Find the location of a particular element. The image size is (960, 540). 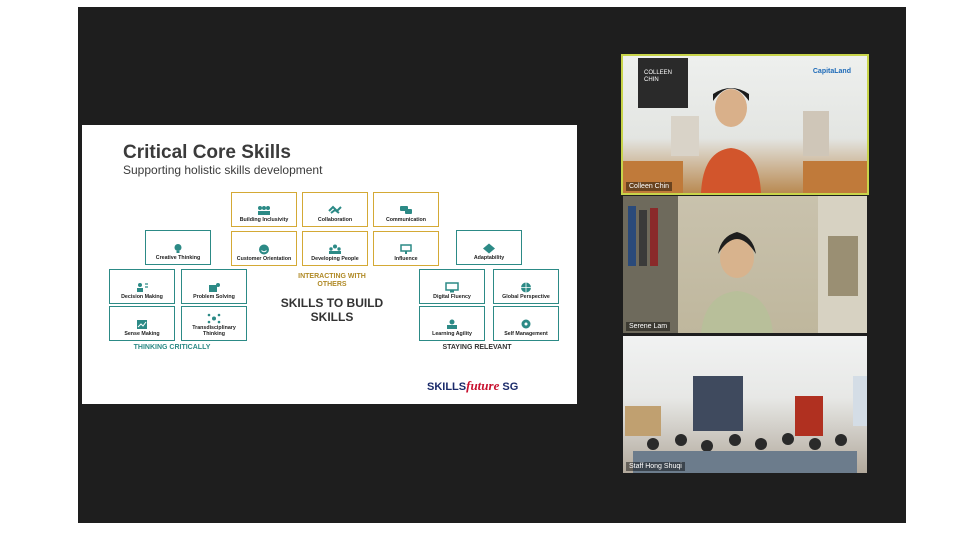

chart-icon is located at coordinates (142, 325).